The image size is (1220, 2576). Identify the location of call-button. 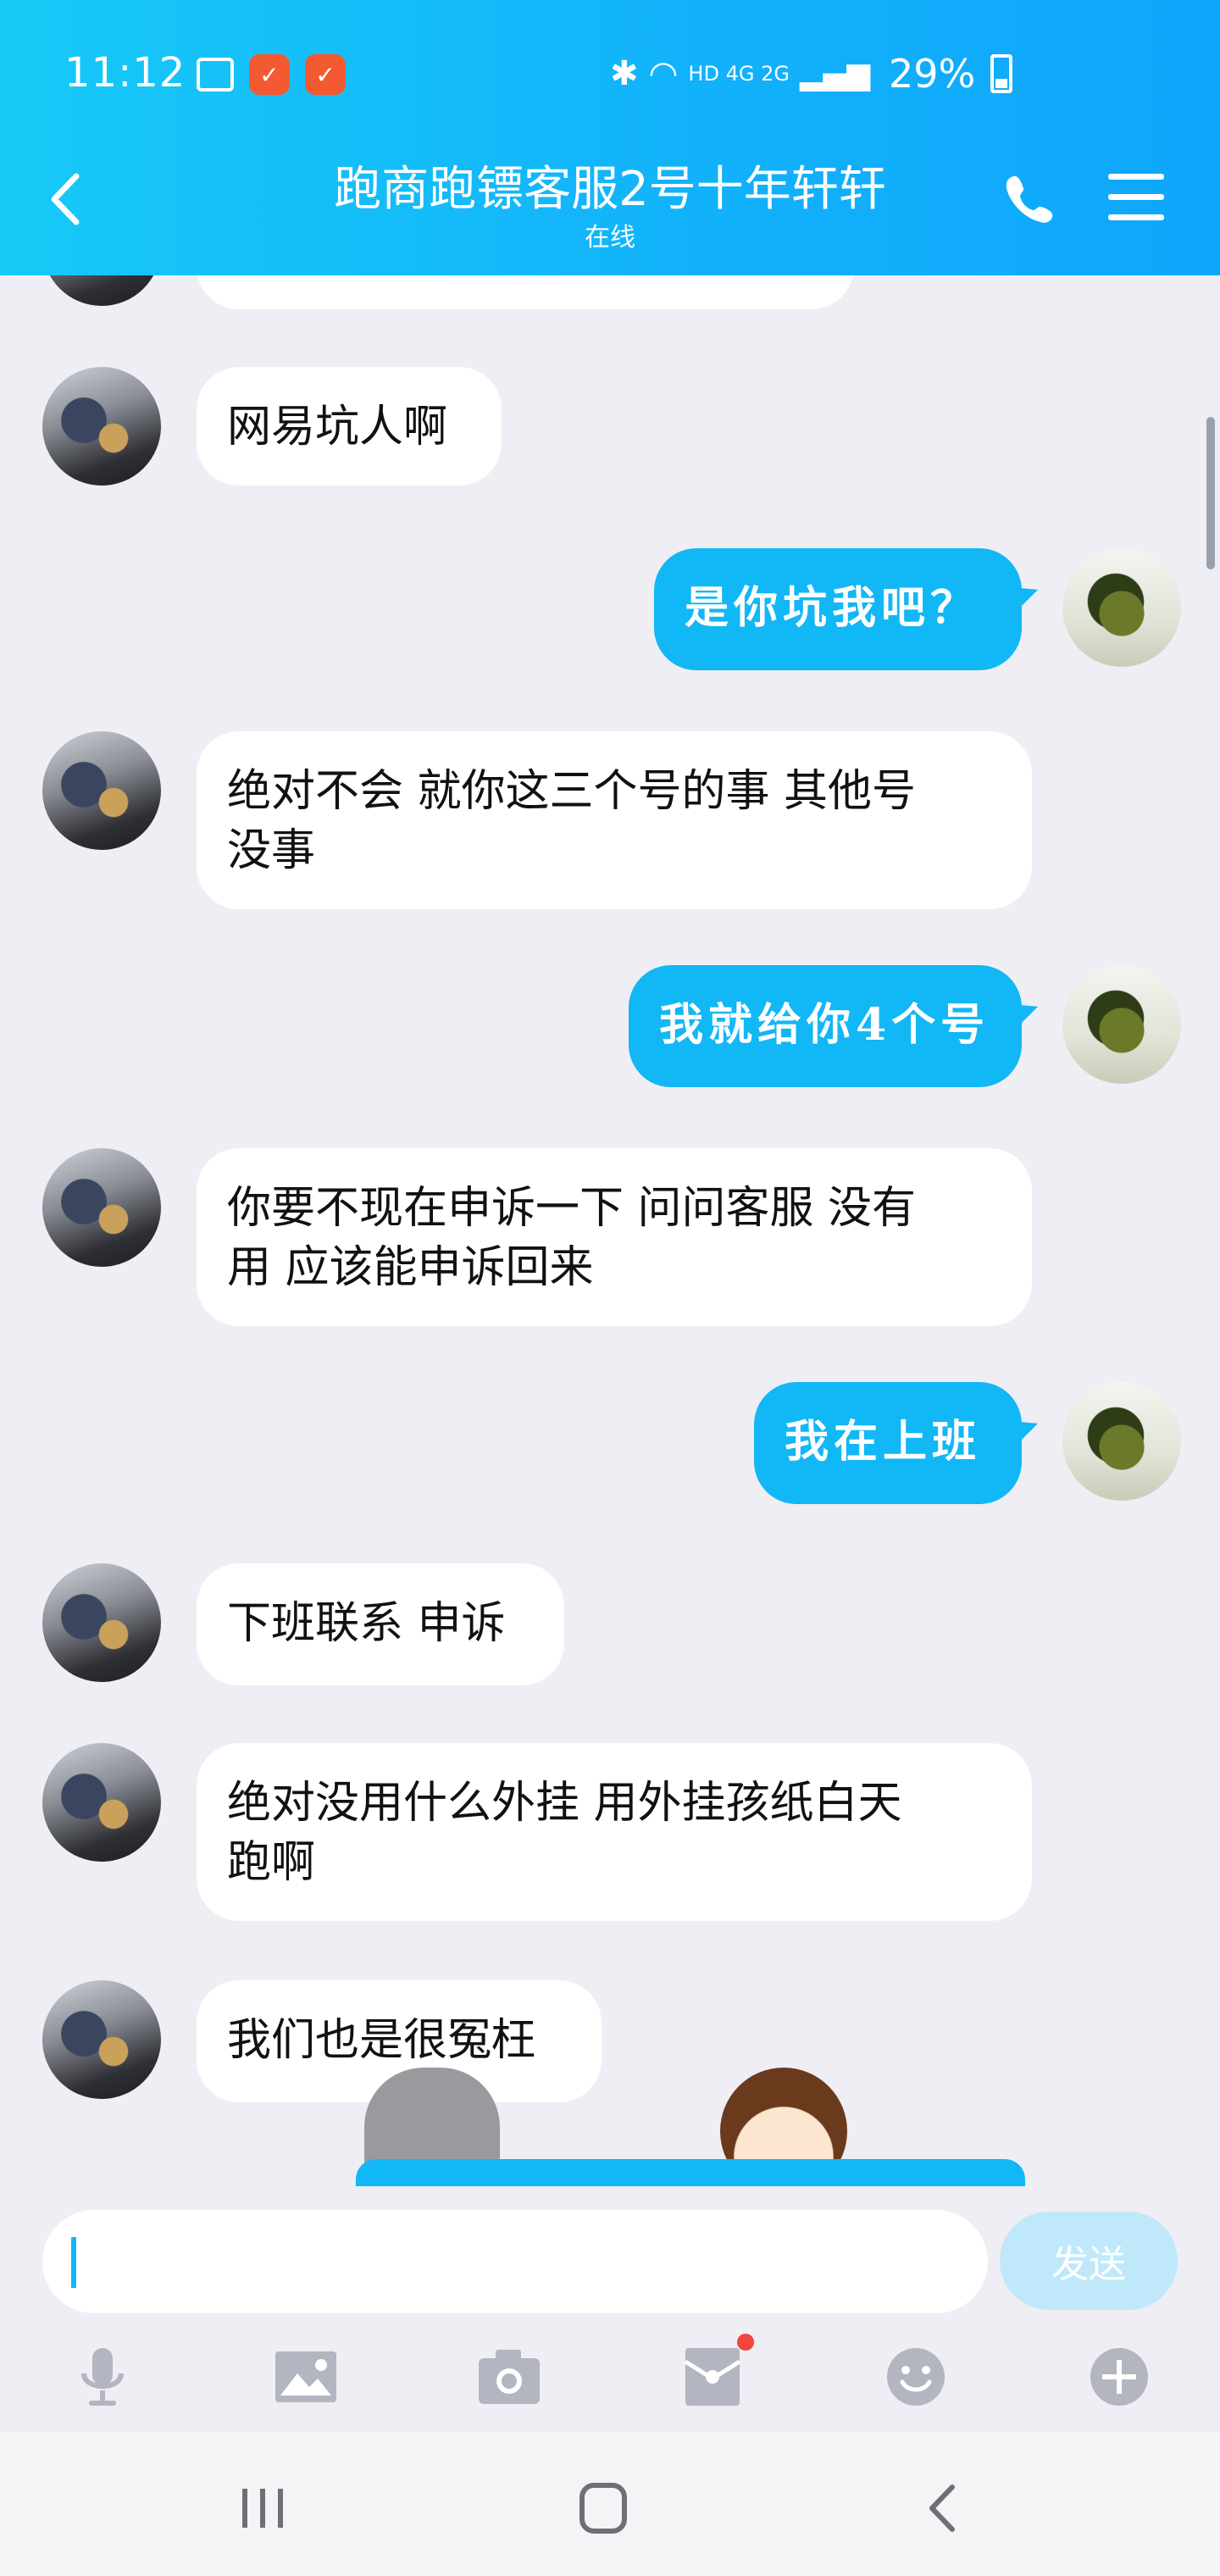
(1029, 199).